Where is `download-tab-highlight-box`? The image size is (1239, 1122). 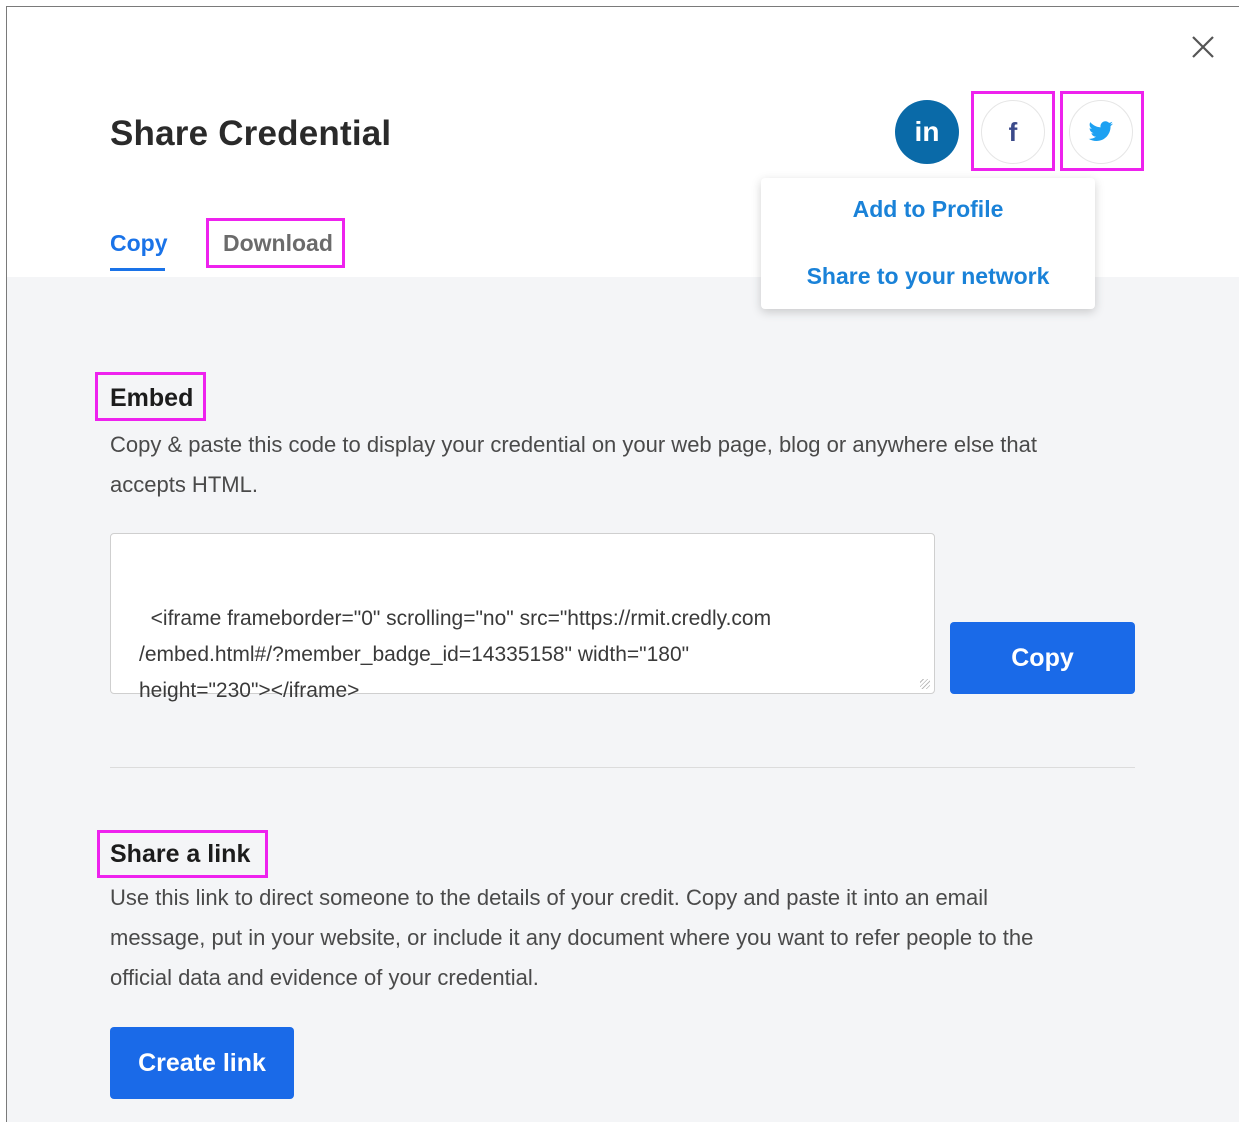
download-tab-highlight-box is located at coordinates (275, 243).